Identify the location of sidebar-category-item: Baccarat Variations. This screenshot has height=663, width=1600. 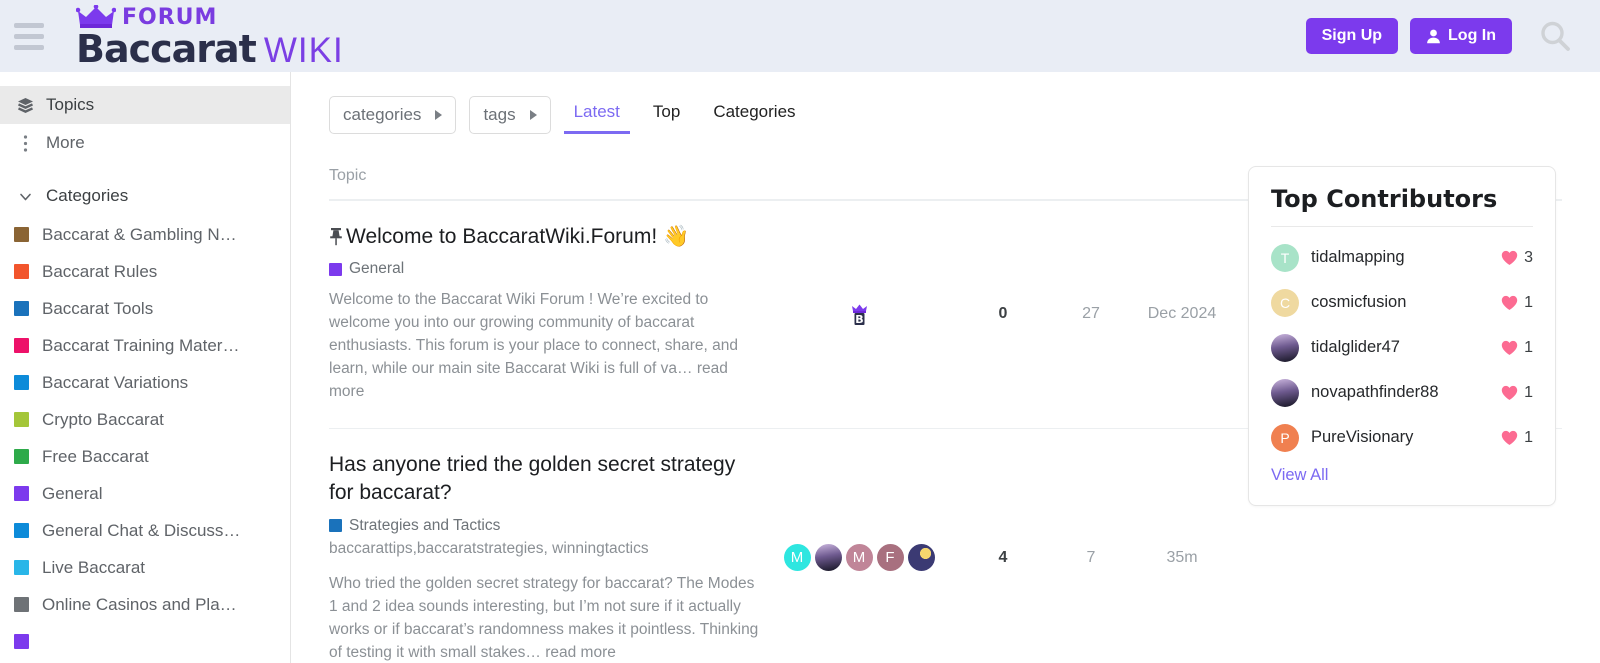
(145, 382).